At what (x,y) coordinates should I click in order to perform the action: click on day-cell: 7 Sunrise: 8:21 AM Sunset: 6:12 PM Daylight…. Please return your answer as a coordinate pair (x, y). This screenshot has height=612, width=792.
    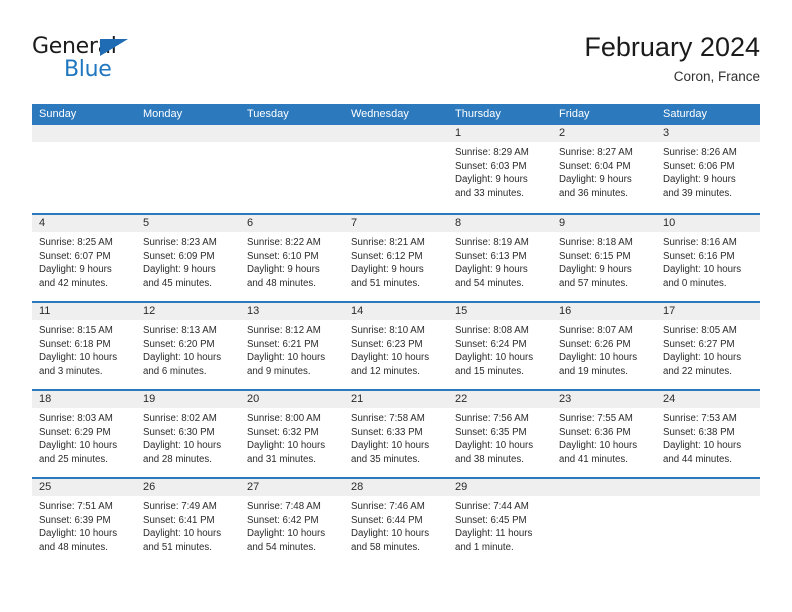
    Looking at the image, I should click on (396, 258).